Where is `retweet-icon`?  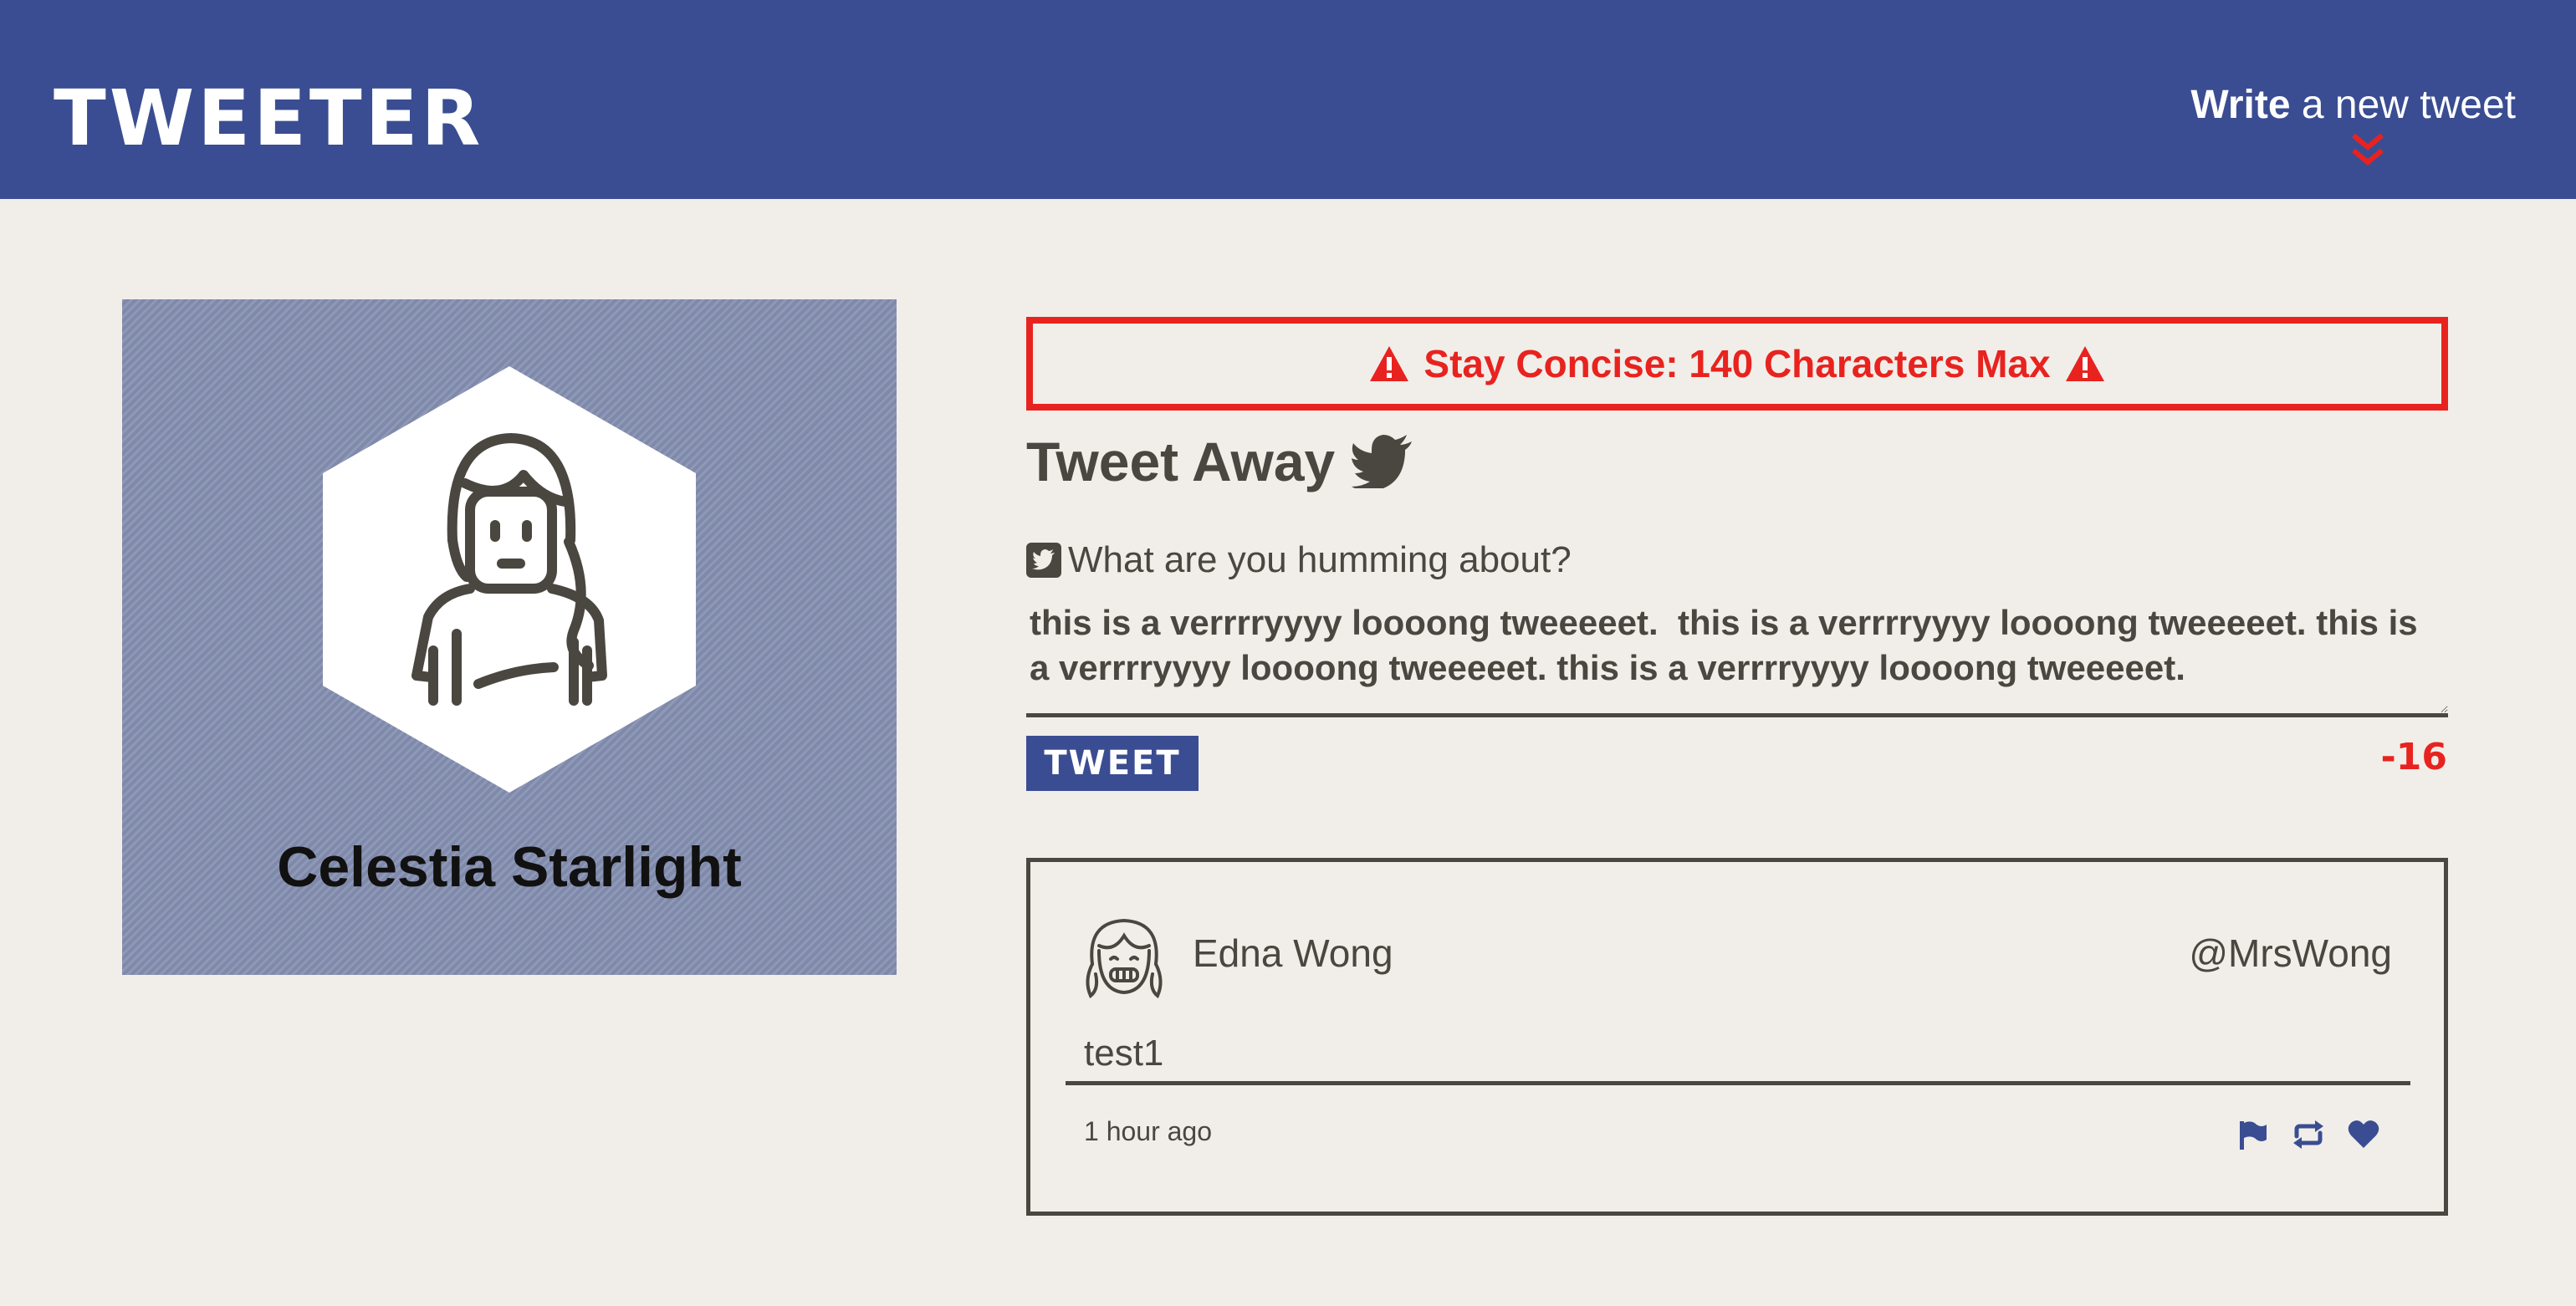
retweet-icon is located at coordinates (2308, 1134).